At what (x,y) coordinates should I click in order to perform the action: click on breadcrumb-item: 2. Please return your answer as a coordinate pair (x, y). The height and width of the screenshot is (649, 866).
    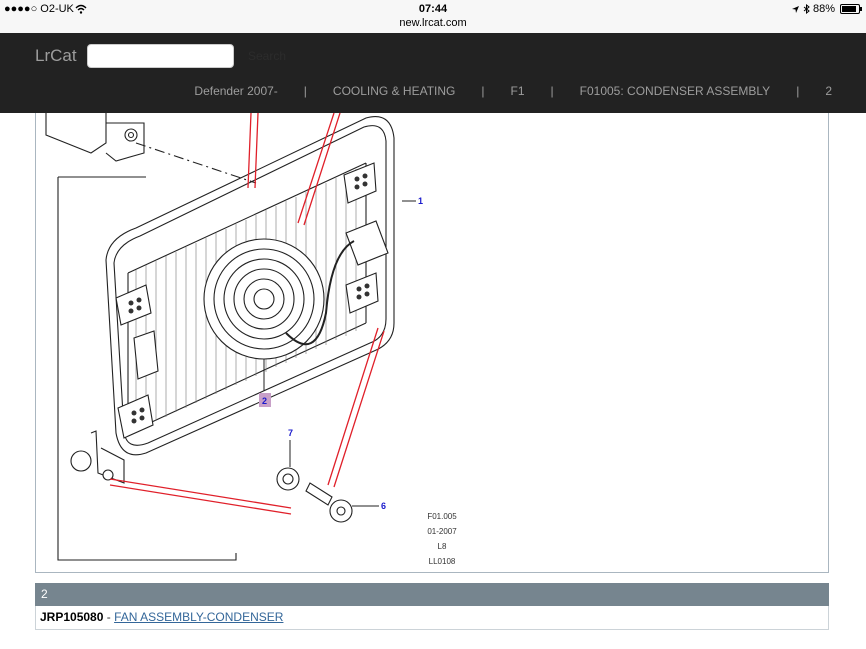
    Looking at the image, I should click on (828, 91).